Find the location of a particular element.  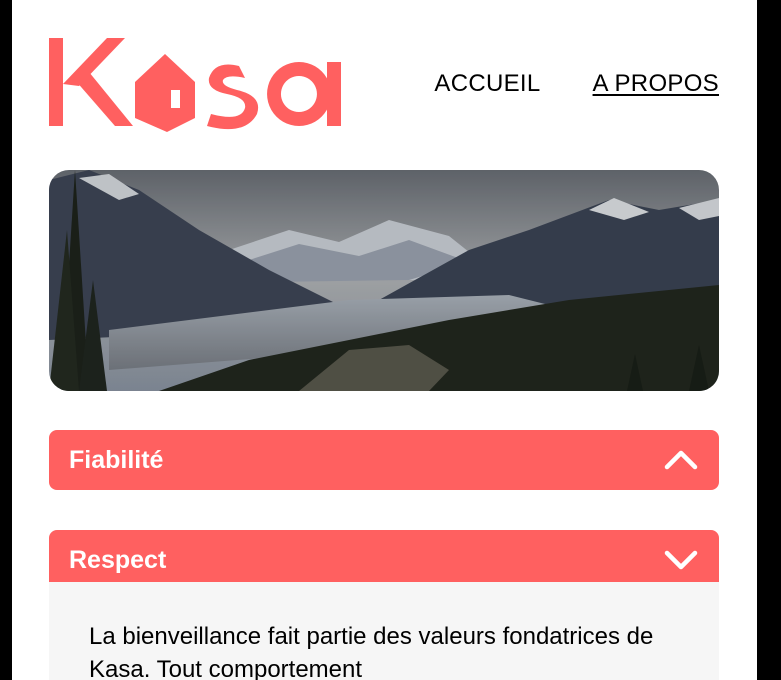

collapse-respect: Respect is located at coordinates (384, 560).